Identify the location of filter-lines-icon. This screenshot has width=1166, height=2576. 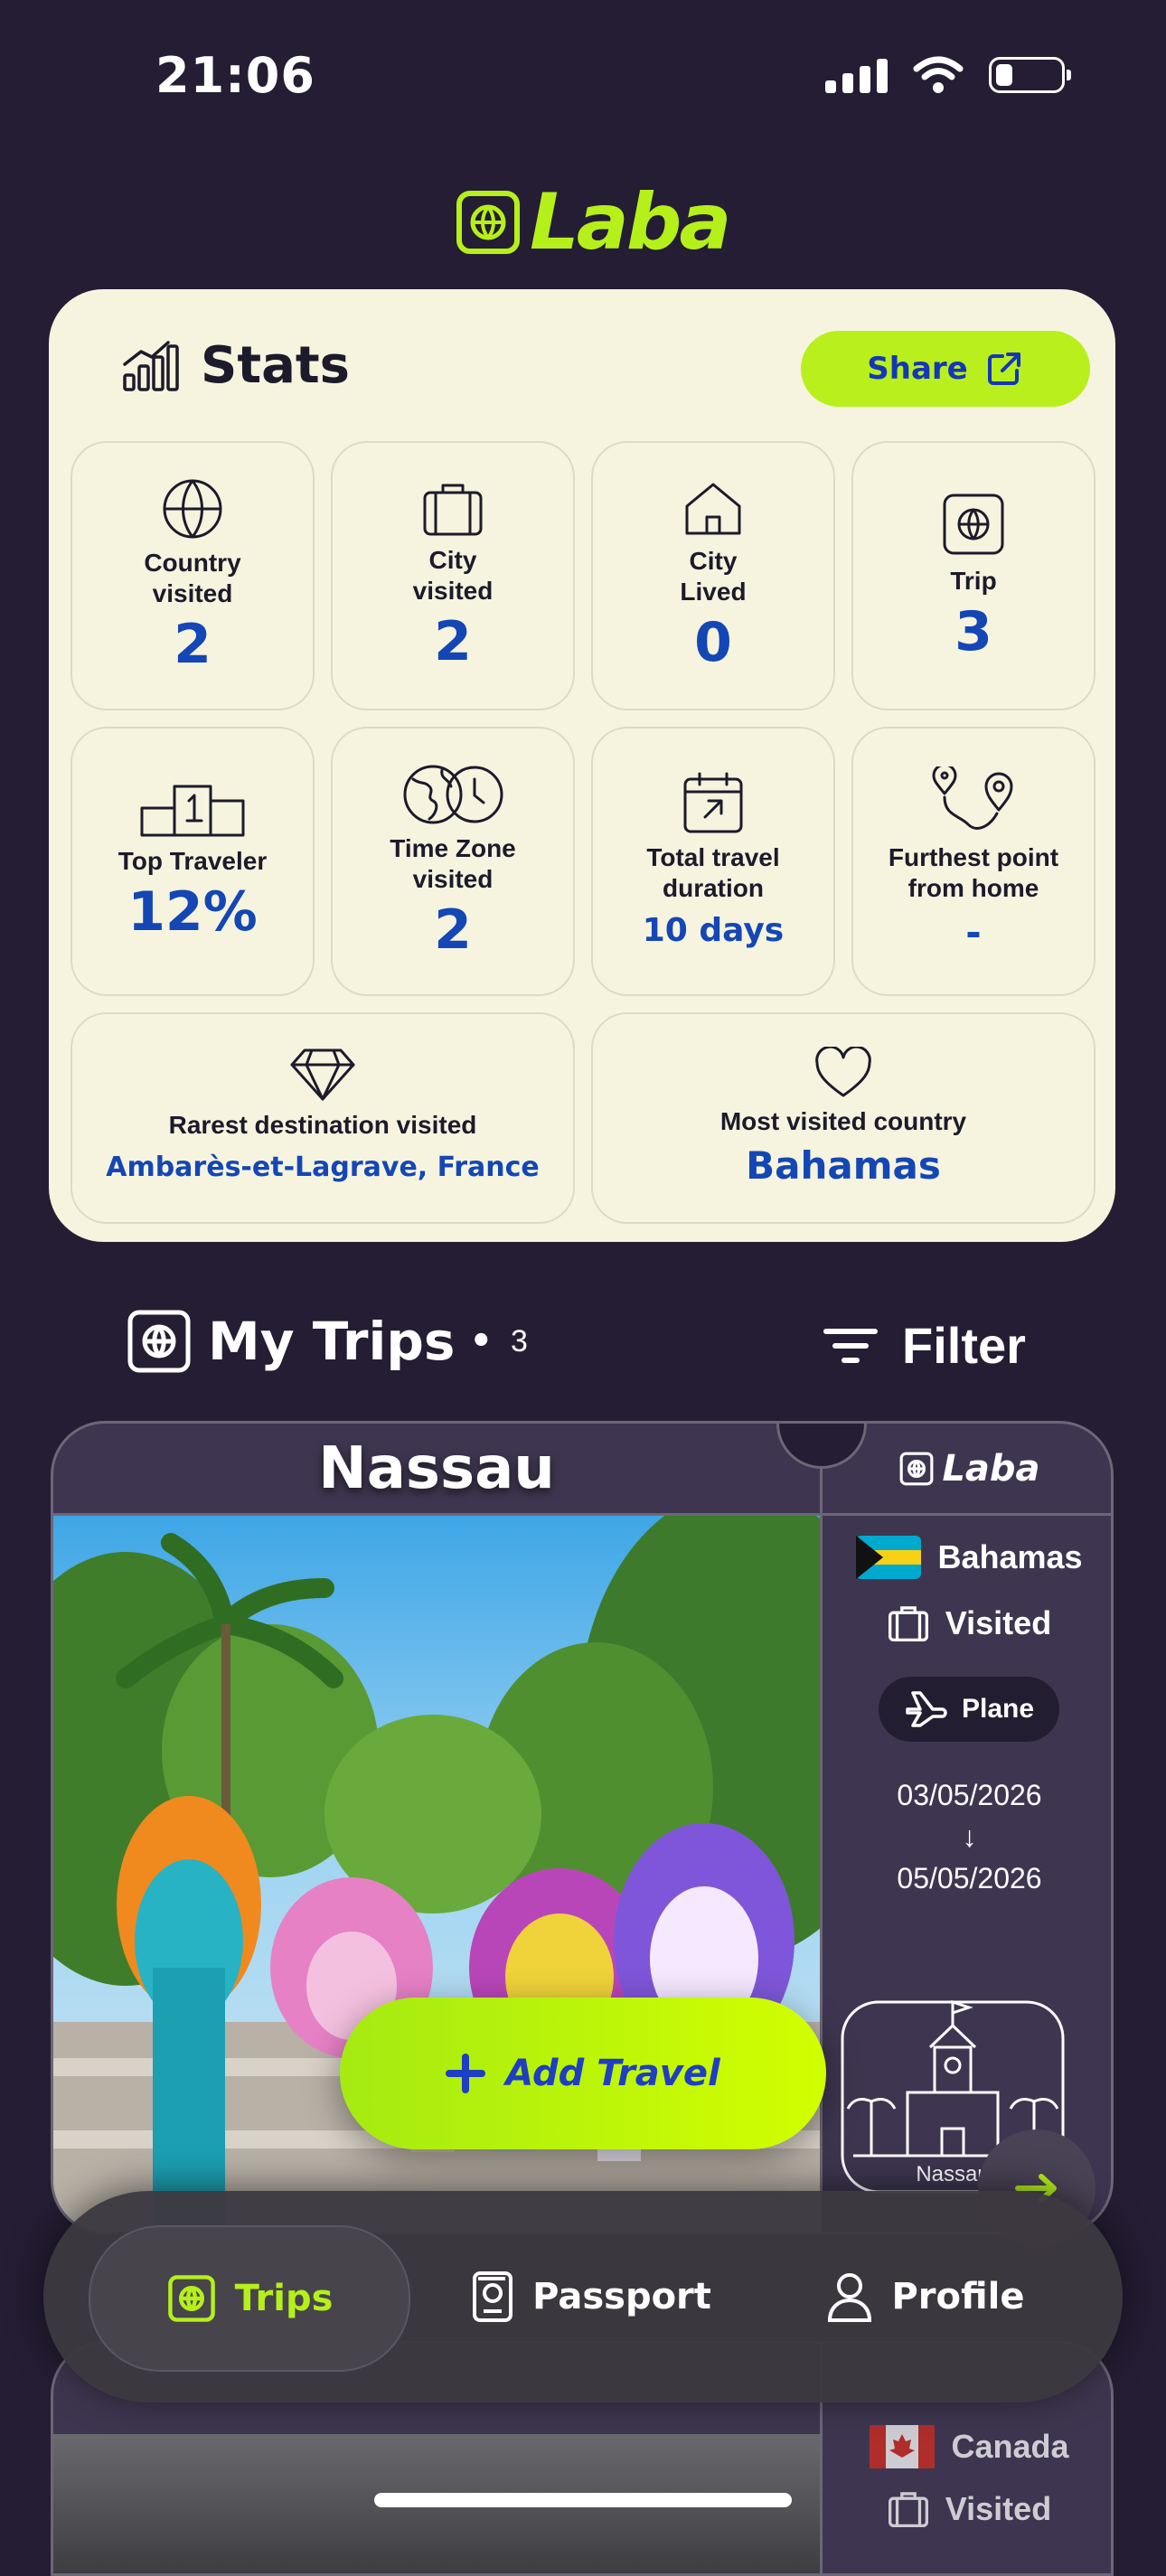
(851, 1346).